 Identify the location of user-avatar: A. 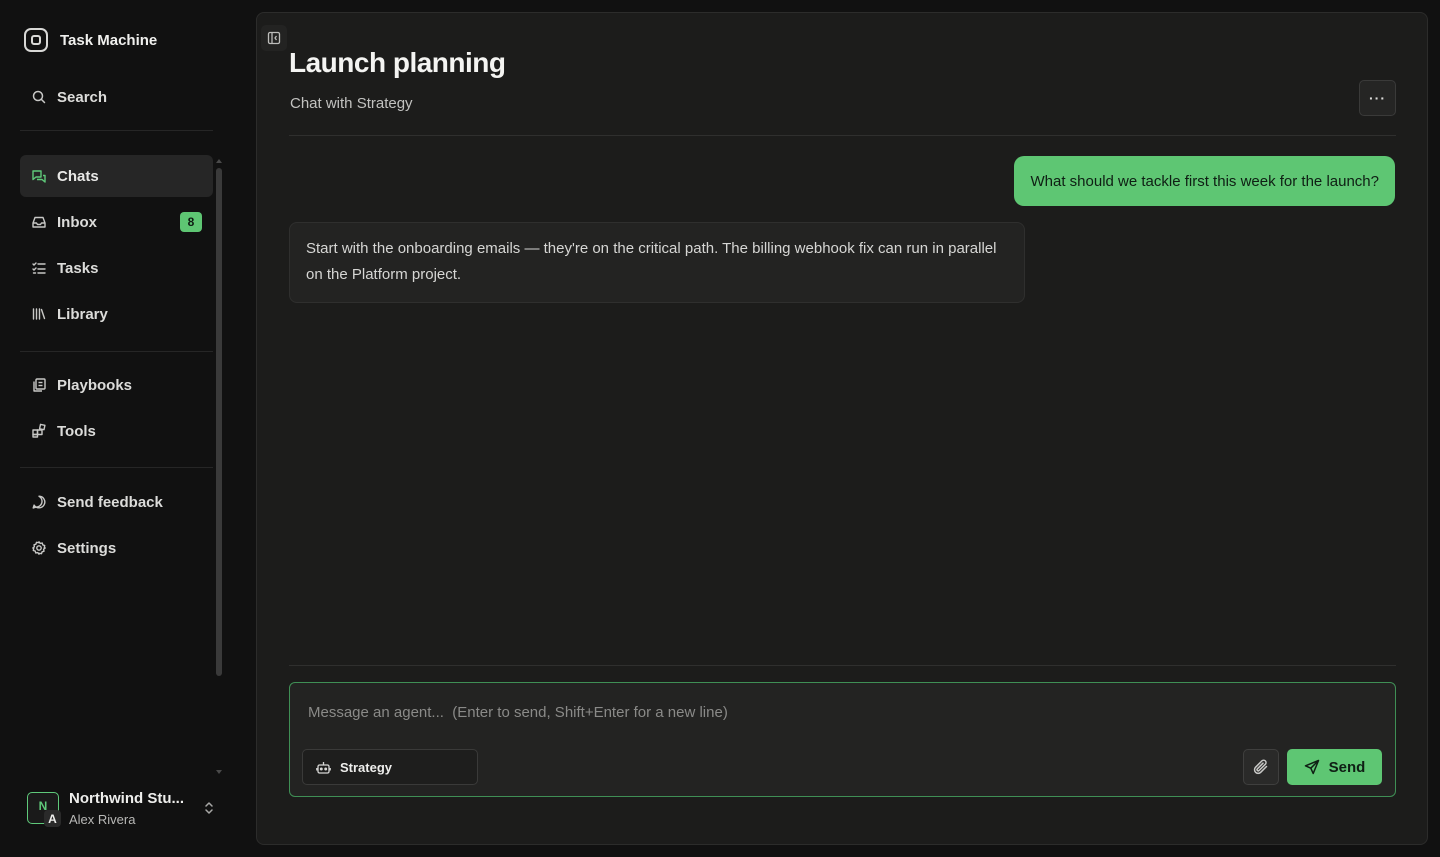
(52, 818).